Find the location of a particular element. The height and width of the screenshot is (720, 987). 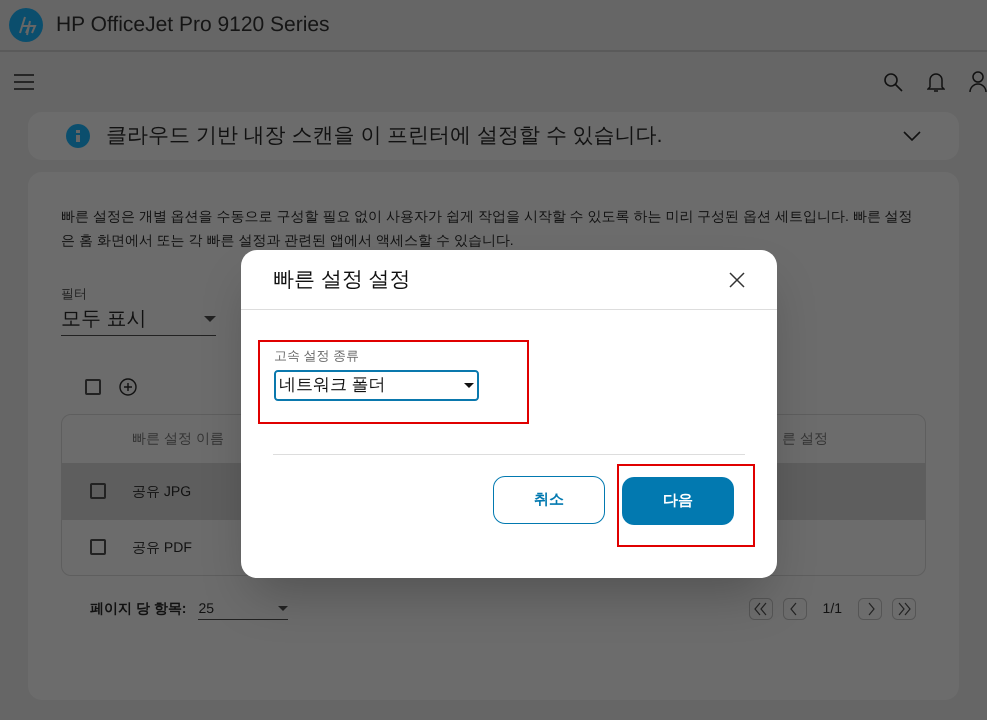

chevron-icon is located at coordinates (912, 136).